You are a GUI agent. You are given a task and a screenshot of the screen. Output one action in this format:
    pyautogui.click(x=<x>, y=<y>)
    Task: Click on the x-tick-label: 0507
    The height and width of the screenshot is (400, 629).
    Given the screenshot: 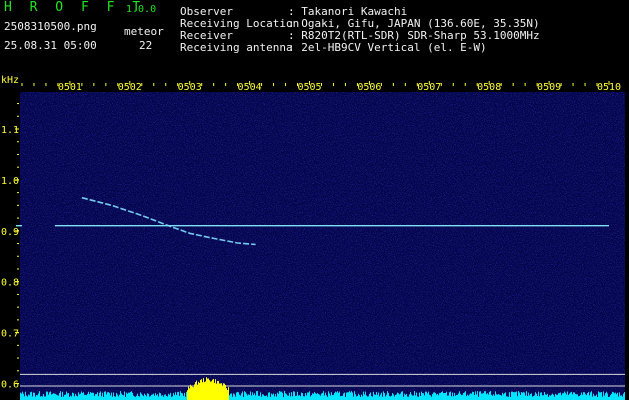 What is the action you would take?
    pyautogui.click(x=429, y=87)
    